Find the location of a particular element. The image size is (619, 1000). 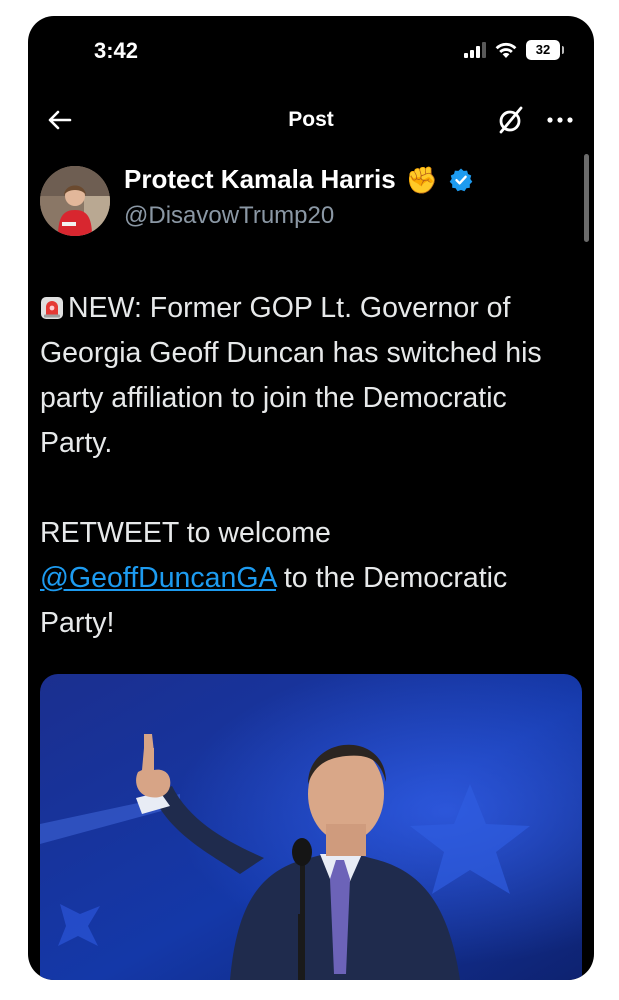

more-dots-icon is located at coordinates (560, 120).